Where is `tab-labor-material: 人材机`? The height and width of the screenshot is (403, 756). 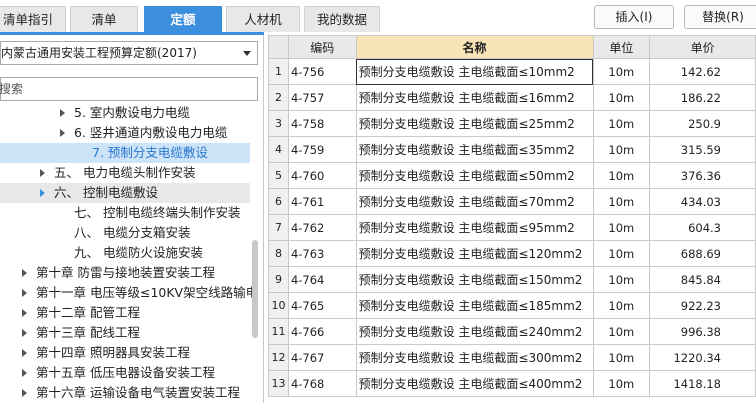 tab-labor-material: 人材机 is located at coordinates (263, 19).